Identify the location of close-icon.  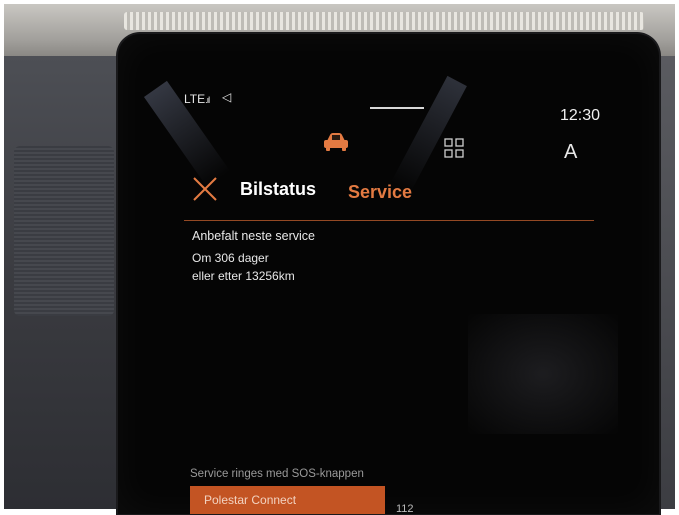
(205, 189).